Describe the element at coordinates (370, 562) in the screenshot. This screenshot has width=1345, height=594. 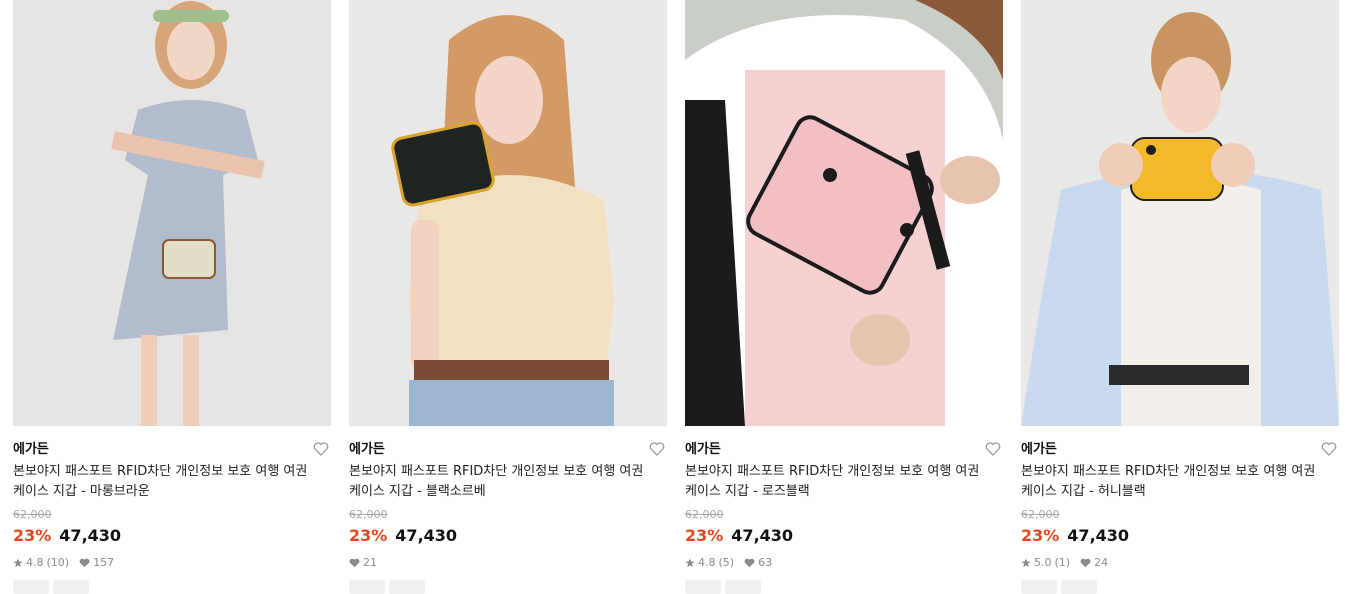
I see `like-count: 21` at that location.